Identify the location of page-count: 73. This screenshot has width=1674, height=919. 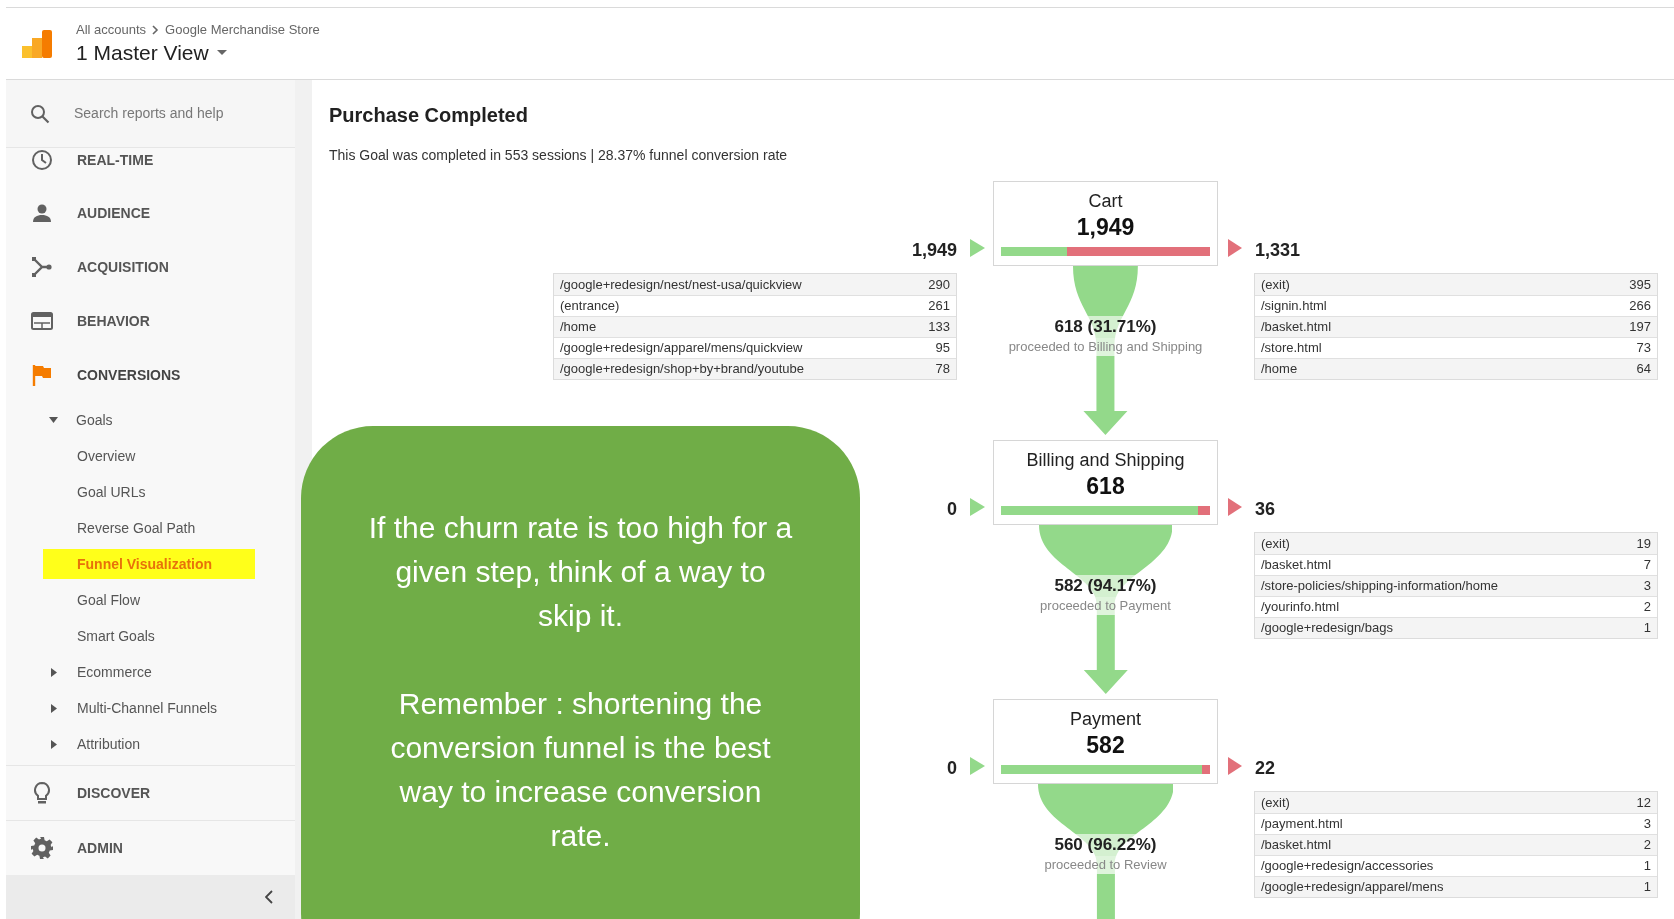
(1643, 348).